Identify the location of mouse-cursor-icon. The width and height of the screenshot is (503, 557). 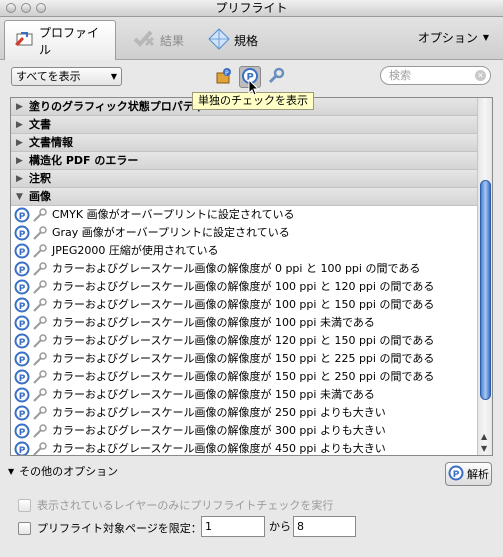
(254, 88).